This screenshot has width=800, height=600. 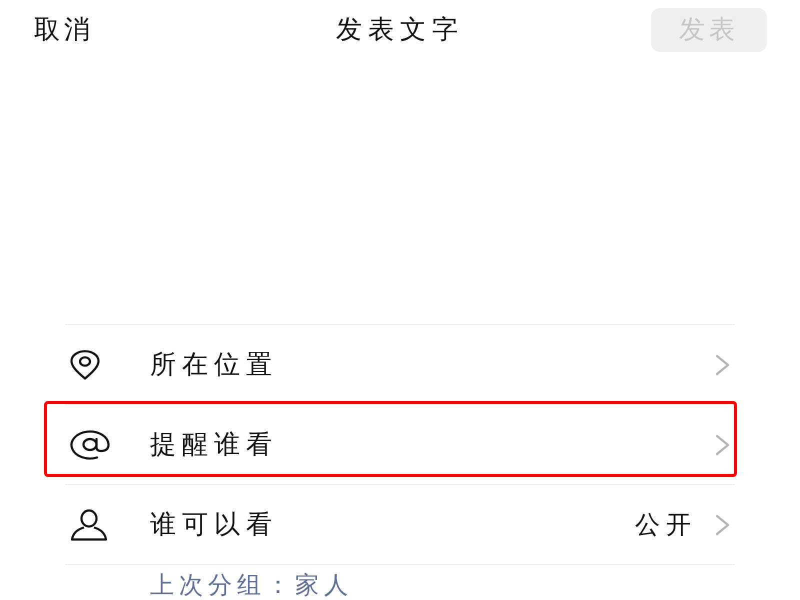 What do you see at coordinates (214, 445) in the screenshot?
I see `setting-label: 提醒谁看` at bounding box center [214, 445].